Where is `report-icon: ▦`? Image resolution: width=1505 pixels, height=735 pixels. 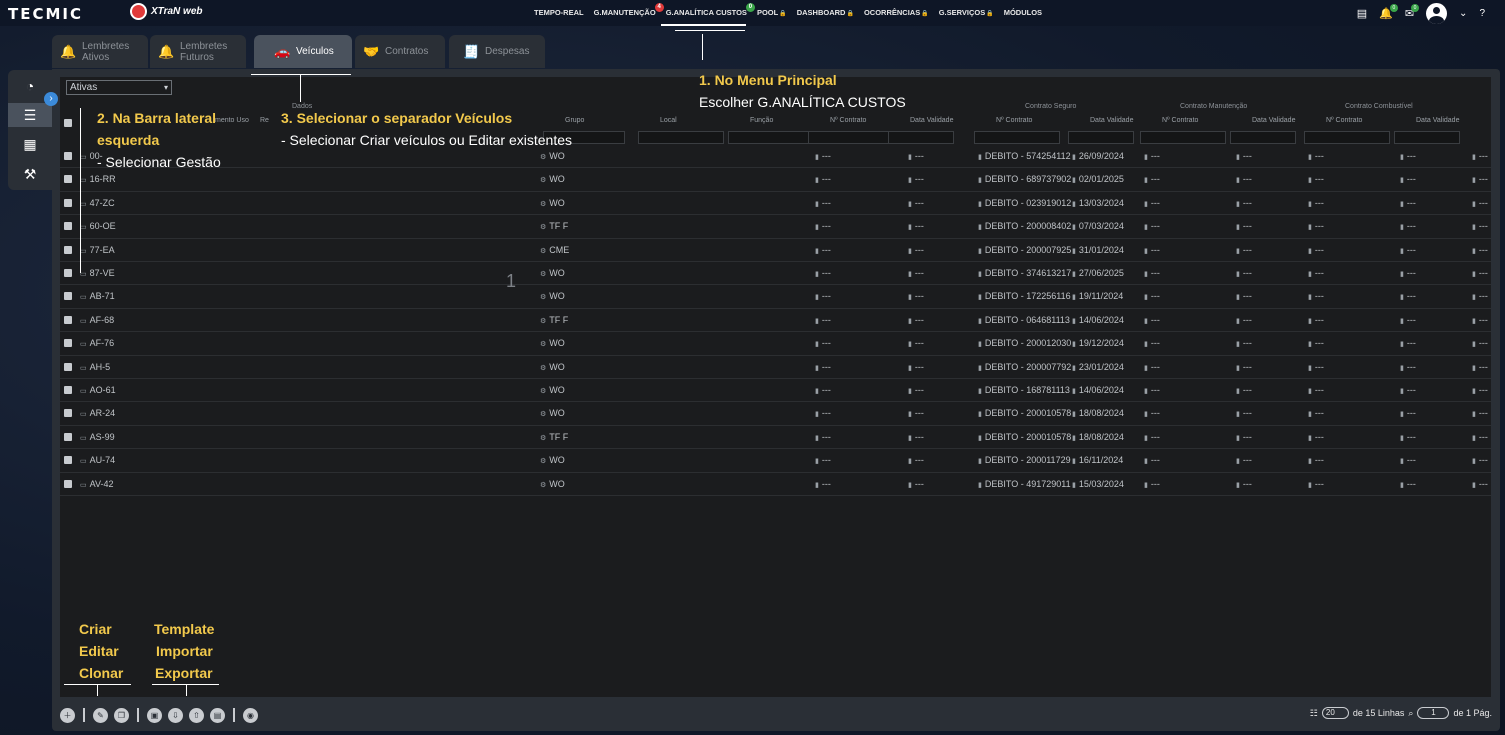 report-icon: ▦ is located at coordinates (30, 144).